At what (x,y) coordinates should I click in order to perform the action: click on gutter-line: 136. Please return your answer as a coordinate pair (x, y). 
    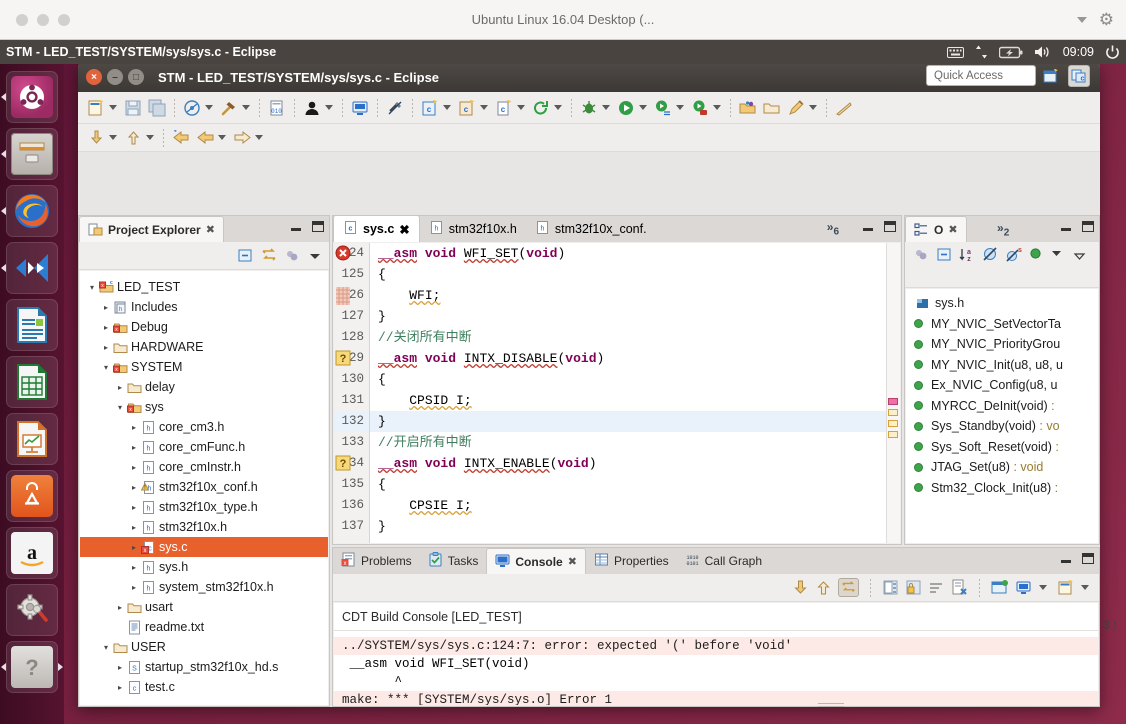
    Looking at the image, I should click on (351, 505).